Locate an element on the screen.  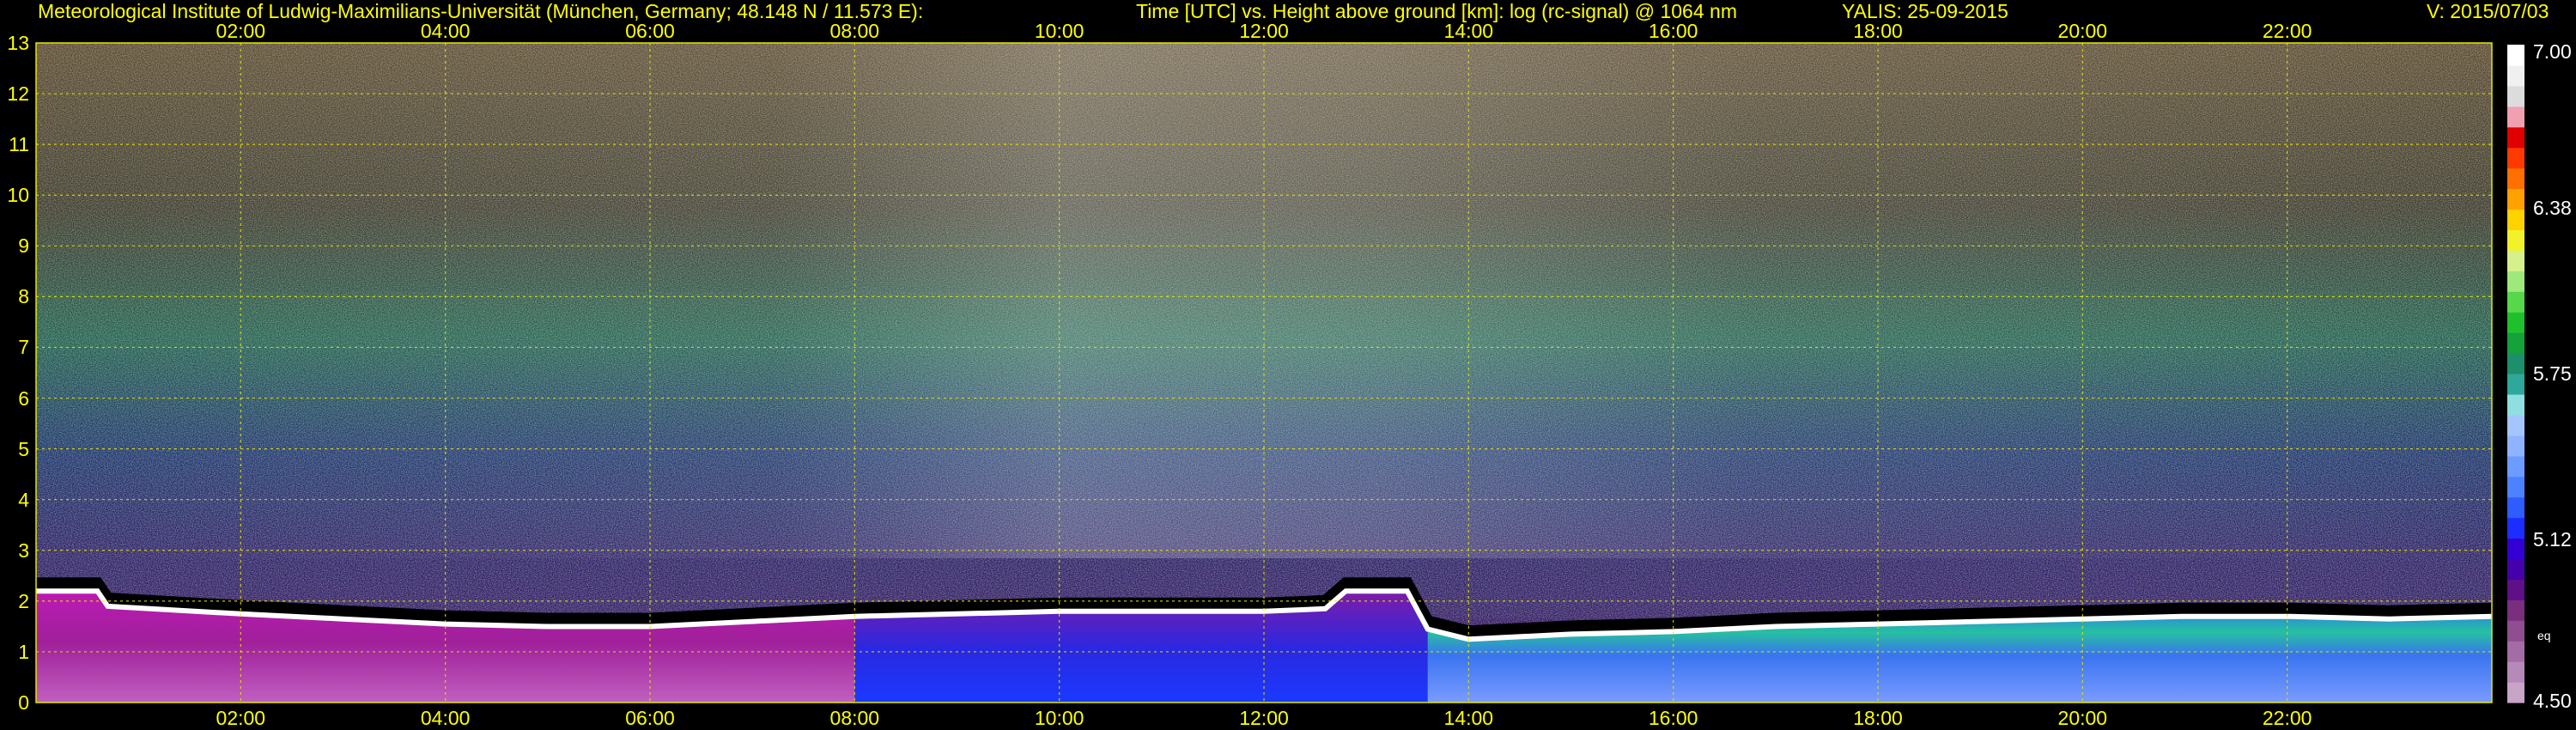
y-tick: 11 is located at coordinates (19, 144).